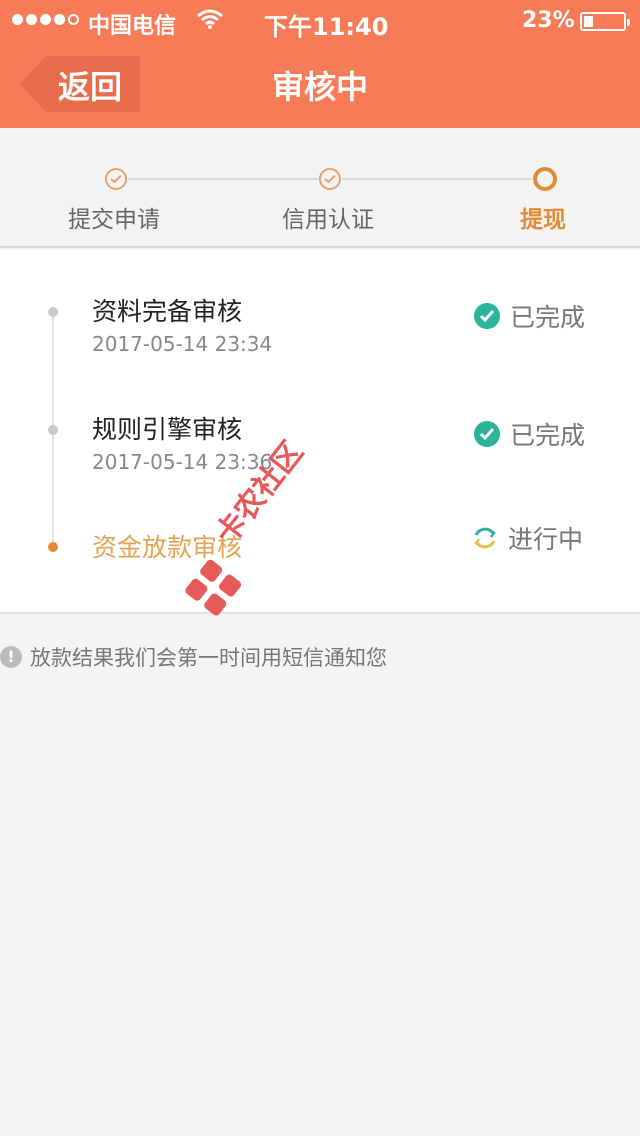  Describe the element at coordinates (167, 311) in the screenshot. I see `timeline-item-title: 资料完备审核` at that location.